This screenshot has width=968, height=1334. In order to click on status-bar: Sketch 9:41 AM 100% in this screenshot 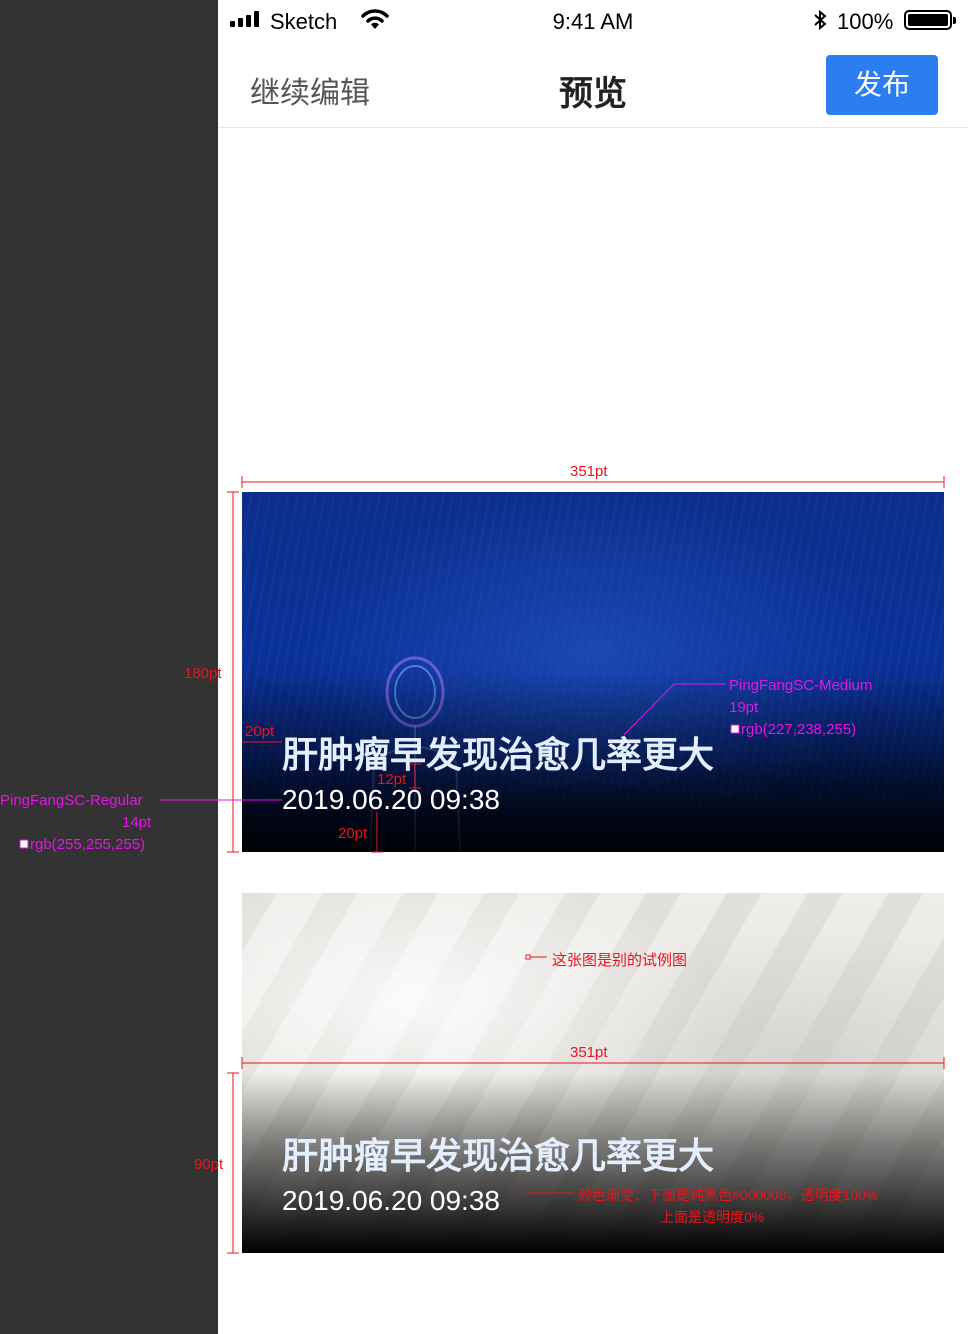, I will do `click(593, 20)`.